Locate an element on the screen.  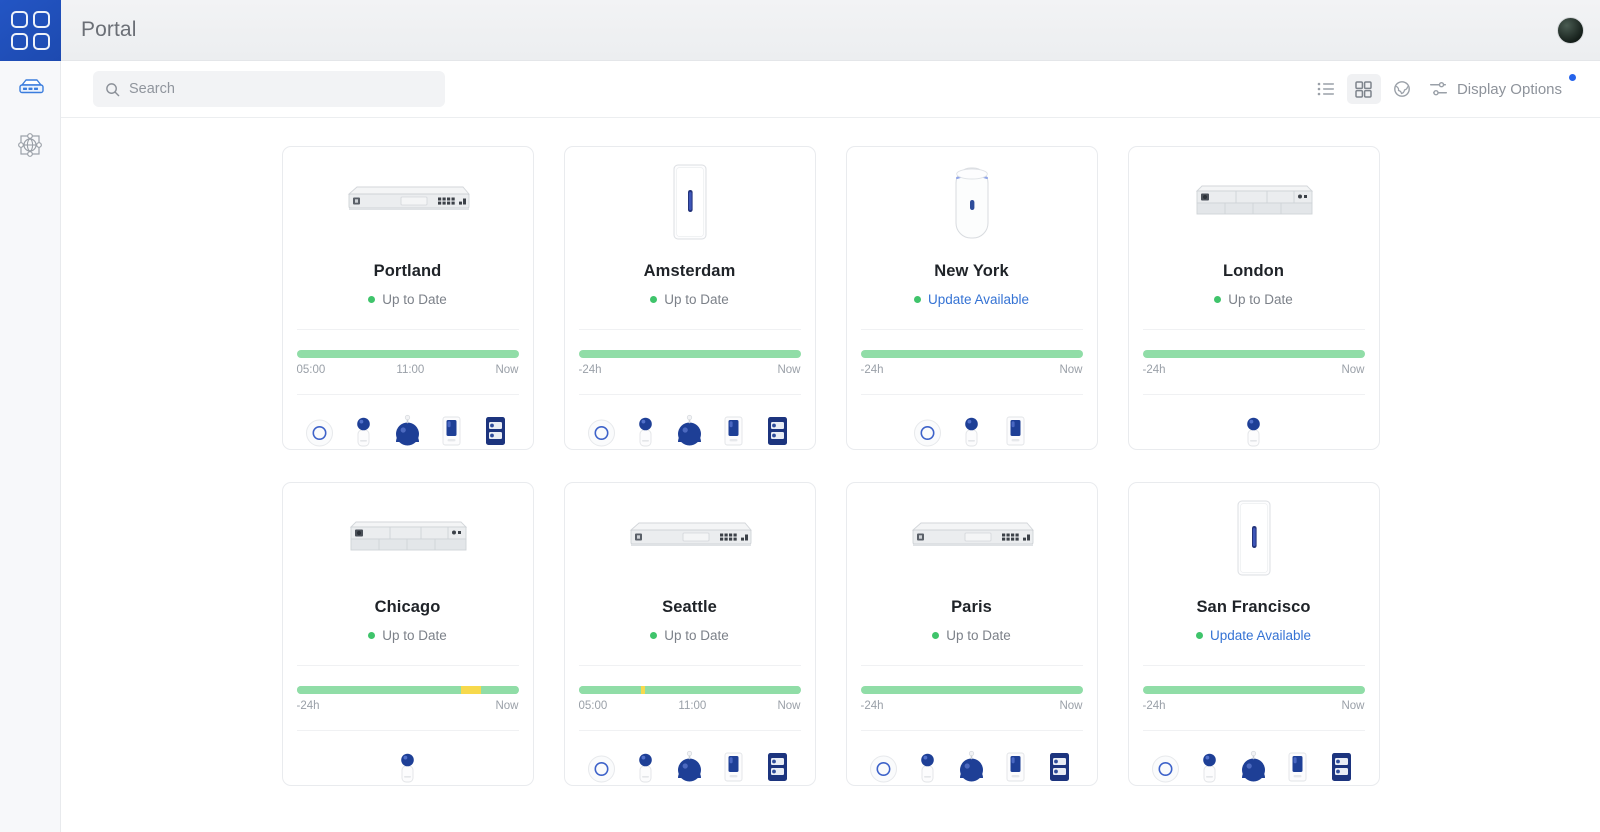
site-card: Chicago Up to Date -24h Now is located at coordinates (407, 634).